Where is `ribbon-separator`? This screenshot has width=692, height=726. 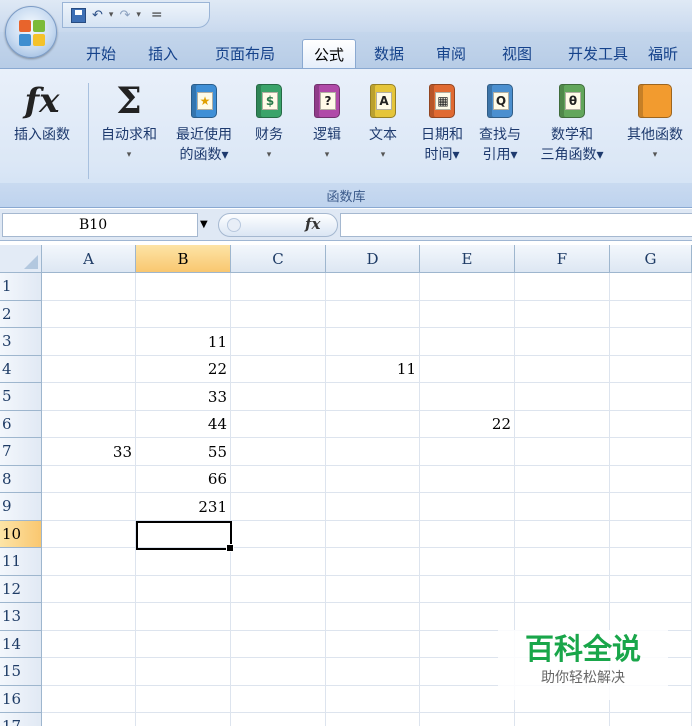
ribbon-separator is located at coordinates (88, 131).